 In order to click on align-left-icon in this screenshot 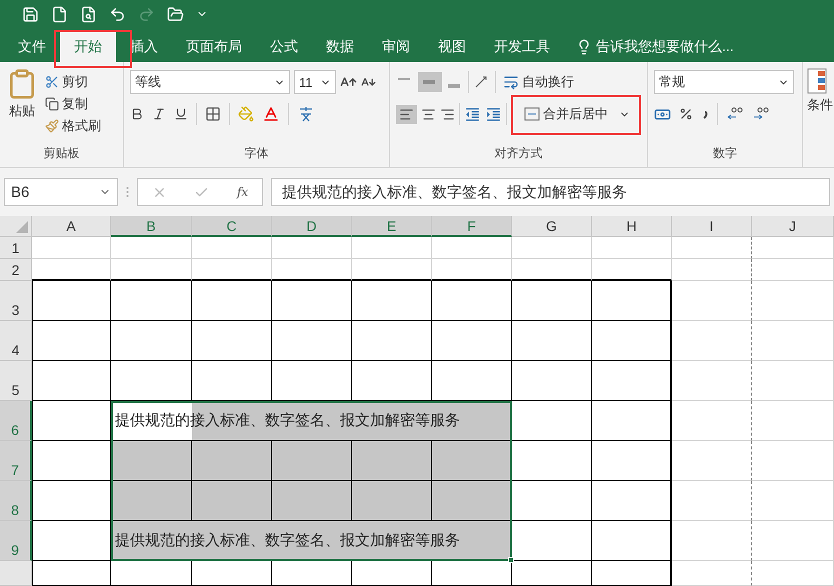, I will do `click(406, 114)`.